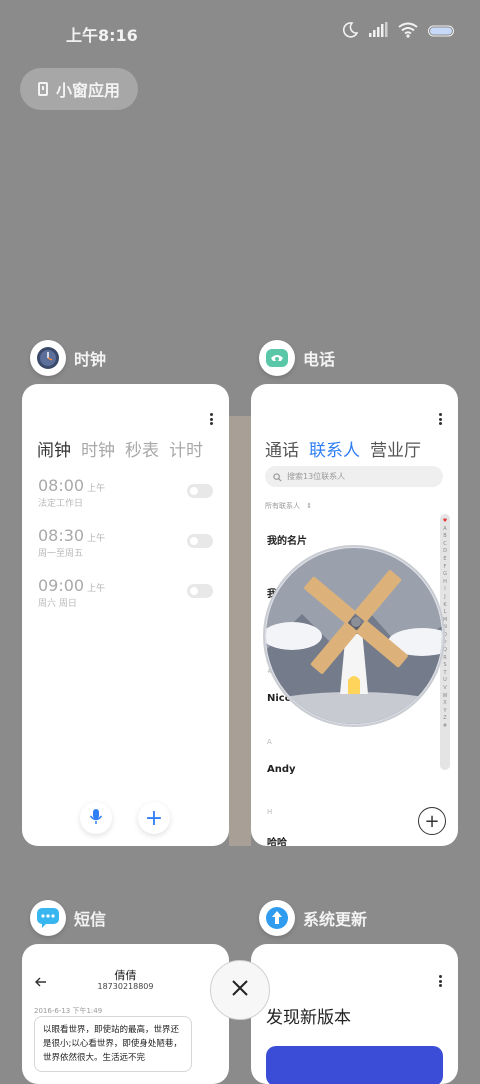  What do you see at coordinates (277, 918) in the screenshot?
I see `system-update-app-icon` at bounding box center [277, 918].